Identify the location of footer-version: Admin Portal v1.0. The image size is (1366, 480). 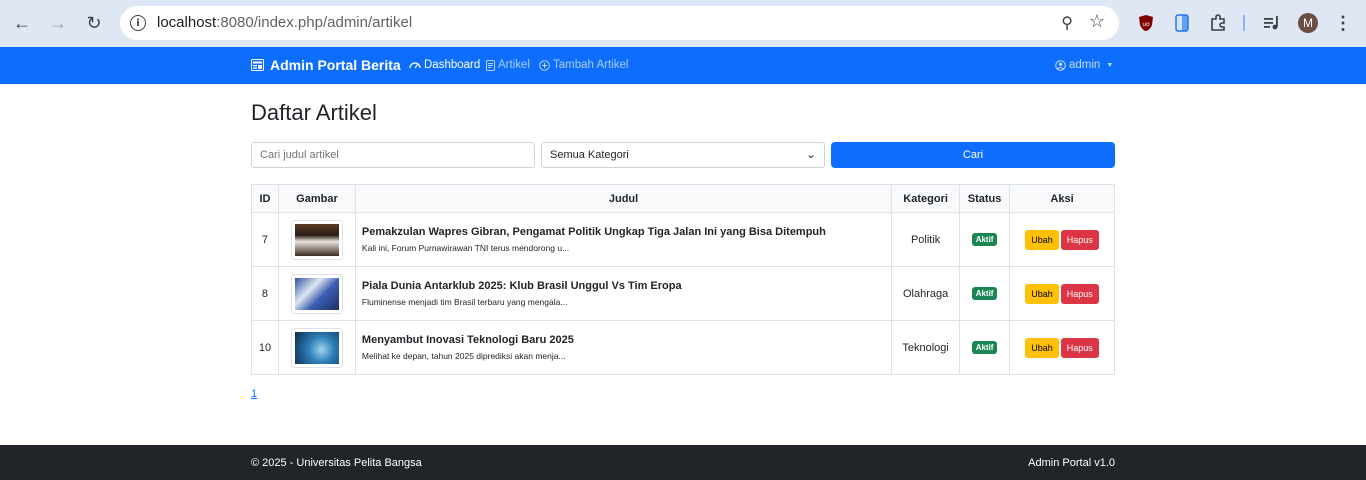
(1071, 463).